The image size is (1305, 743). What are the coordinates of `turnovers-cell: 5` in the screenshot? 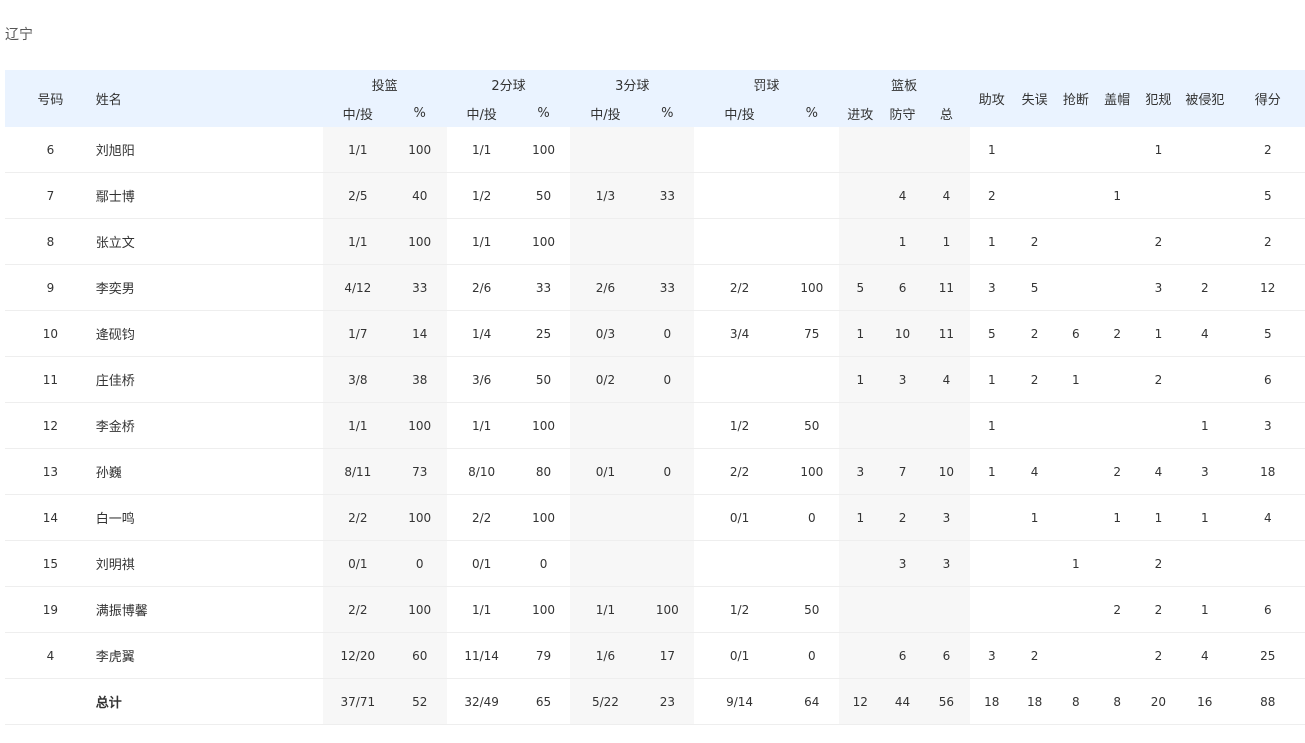 It's located at (1034, 287).